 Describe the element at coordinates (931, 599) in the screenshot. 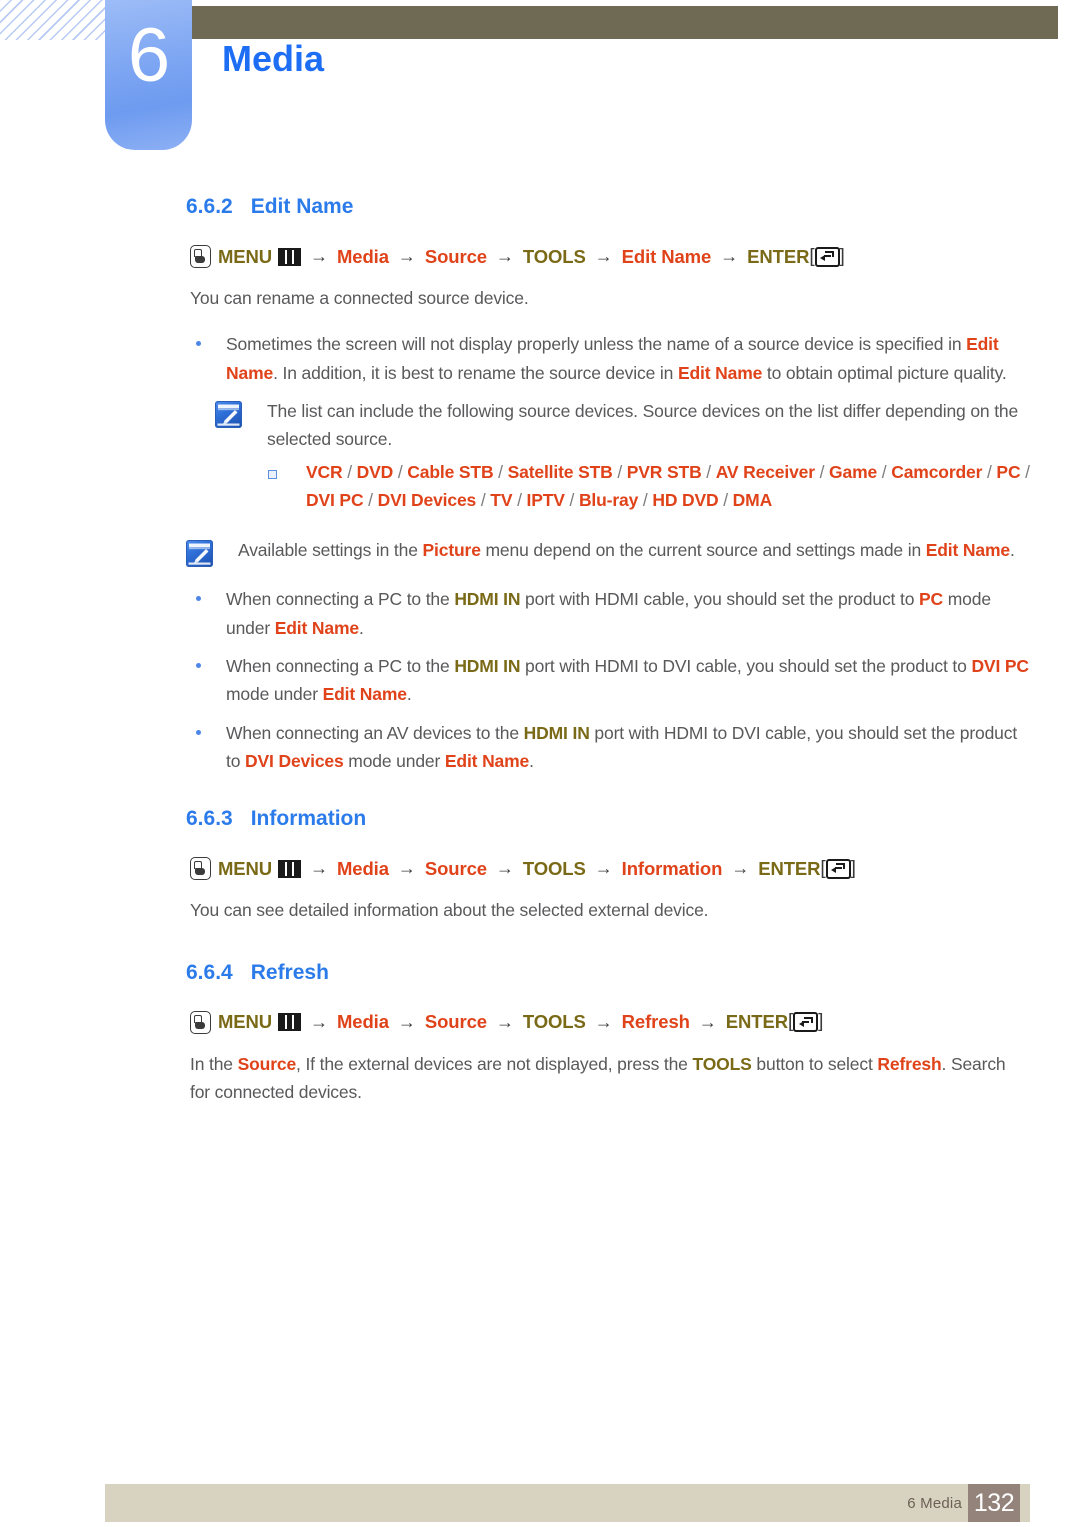

I see `emphasis-orange: PC` at that location.